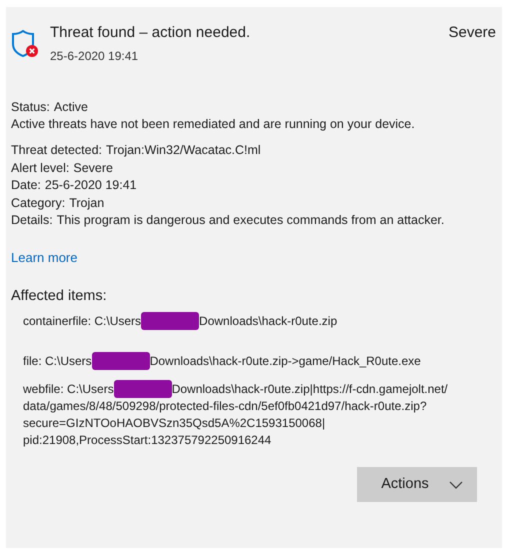  Describe the element at coordinates (225, 407) in the screenshot. I see `file-path-line: data/games/8/48/509298/protected-files-cdn/5ef0fb0421d97/hack-r0ute.zip?` at that location.